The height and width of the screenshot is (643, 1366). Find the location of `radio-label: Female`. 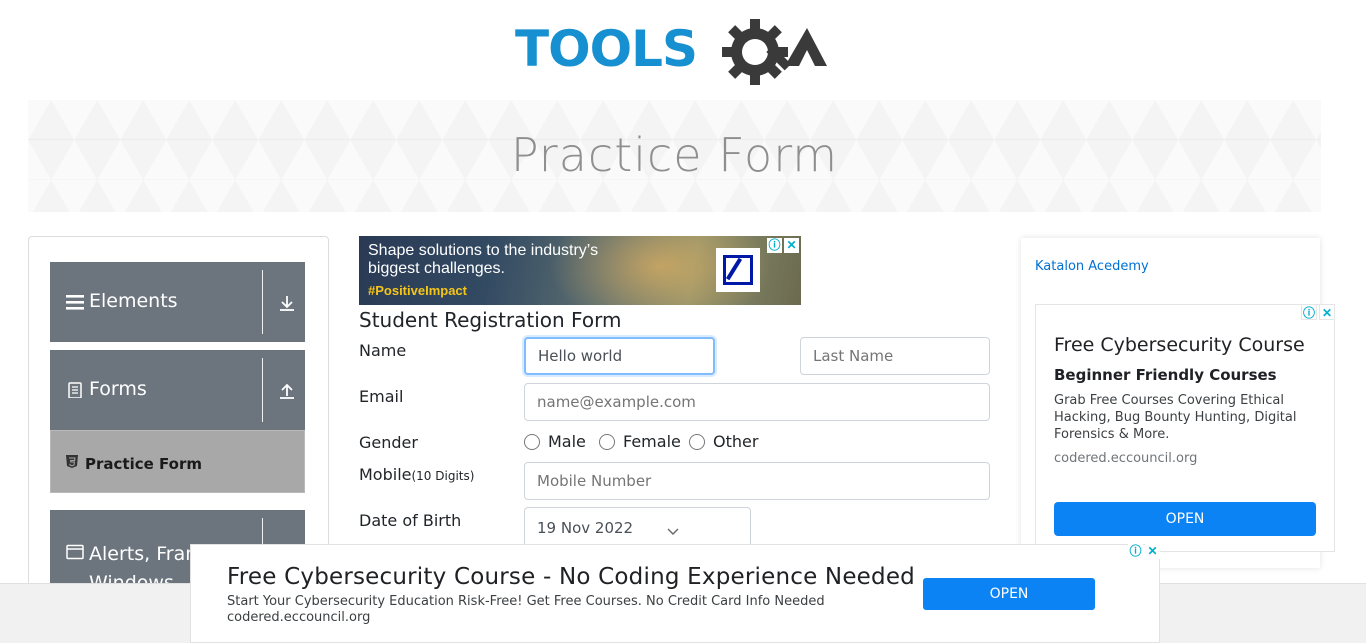

radio-label: Female is located at coordinates (652, 441).